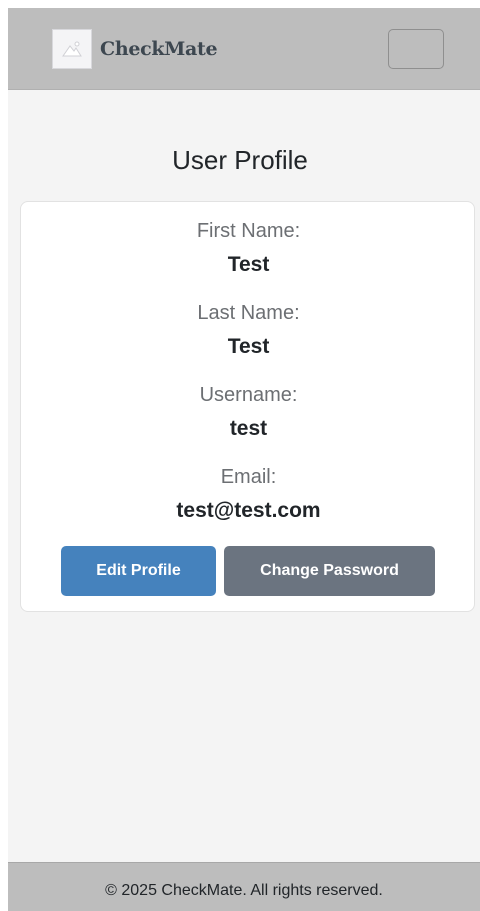  Describe the element at coordinates (248, 395) in the screenshot. I see `username-label: Username:` at that location.